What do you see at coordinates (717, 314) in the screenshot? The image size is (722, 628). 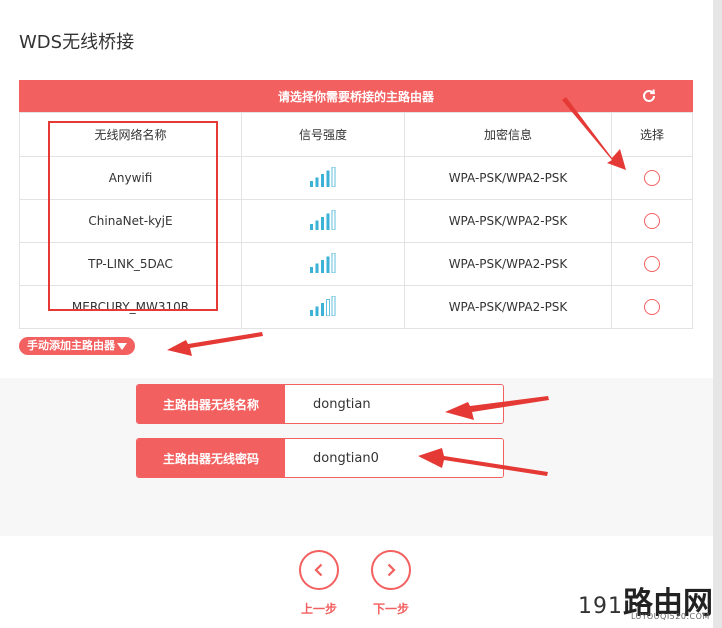 I see `scrollbar` at bounding box center [717, 314].